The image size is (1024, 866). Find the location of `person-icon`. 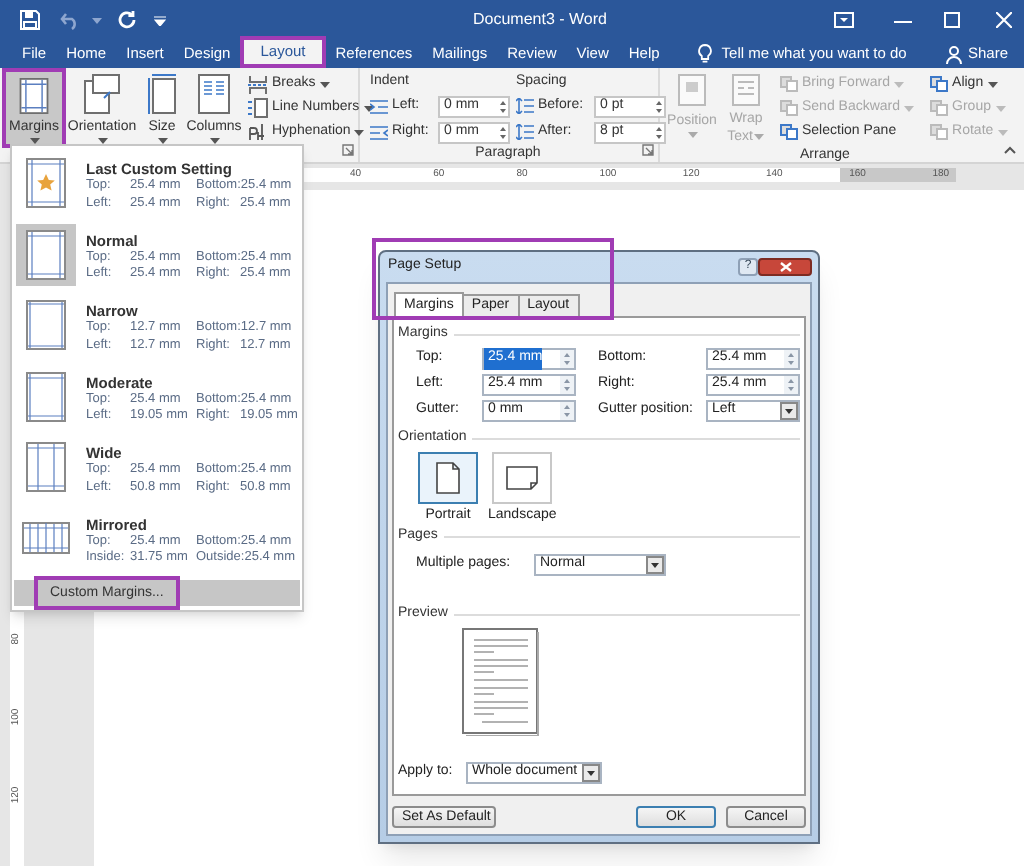

person-icon is located at coordinates (953, 54).